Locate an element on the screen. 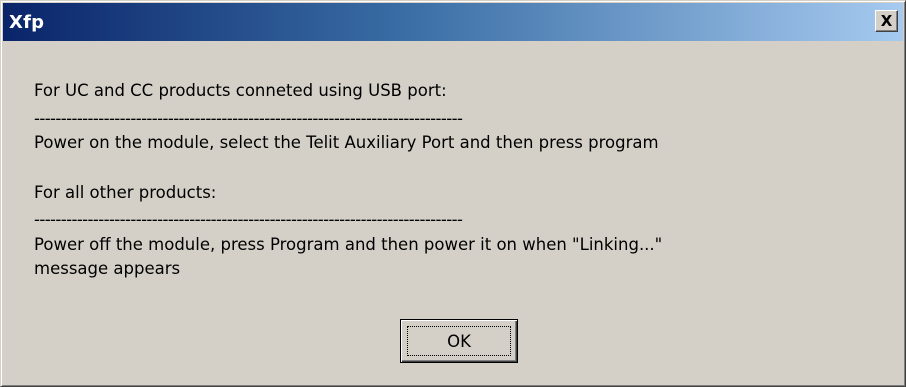 This screenshot has width=906, height=387. close-button: X is located at coordinates (886, 21).